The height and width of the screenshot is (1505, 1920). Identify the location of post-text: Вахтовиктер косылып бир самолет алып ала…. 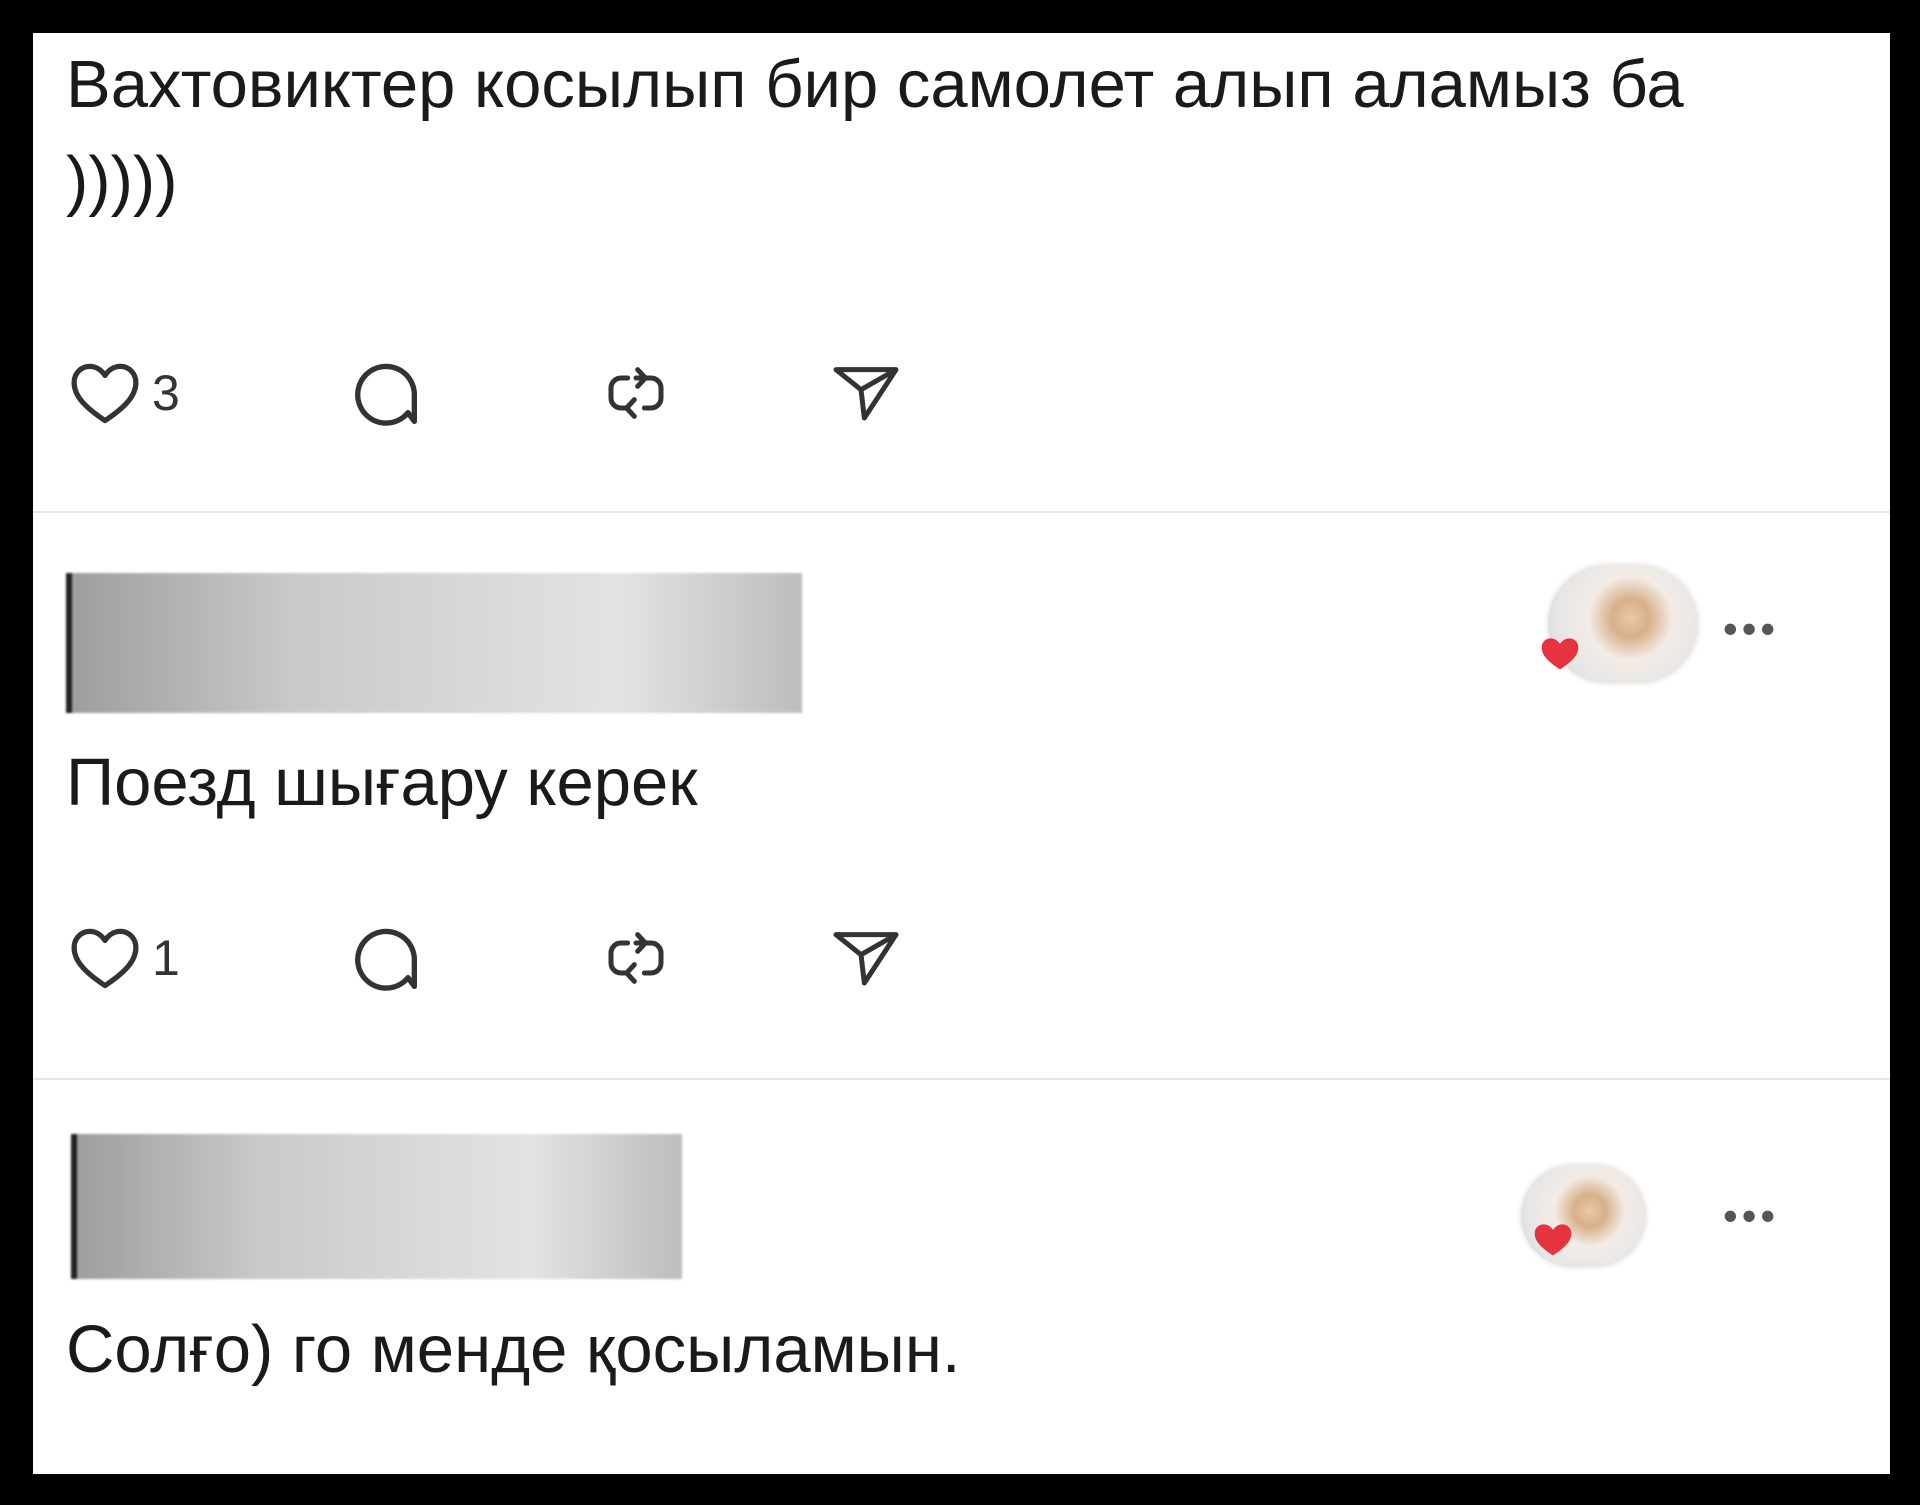
(884, 132).